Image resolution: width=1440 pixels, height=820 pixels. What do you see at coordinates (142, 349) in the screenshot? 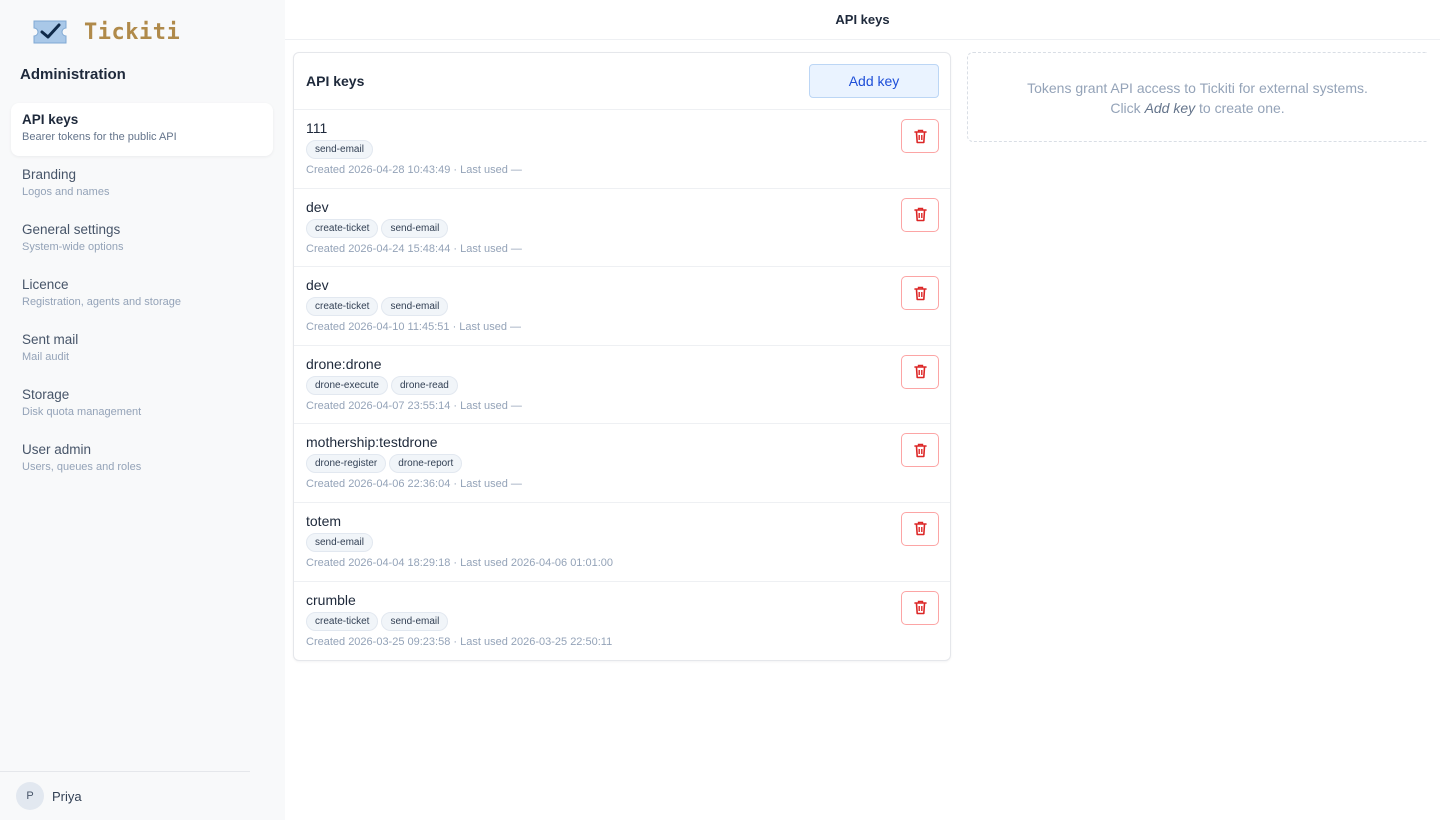
I see `sidebar-item-sent-mail: Sent mail Mail audit` at bounding box center [142, 349].